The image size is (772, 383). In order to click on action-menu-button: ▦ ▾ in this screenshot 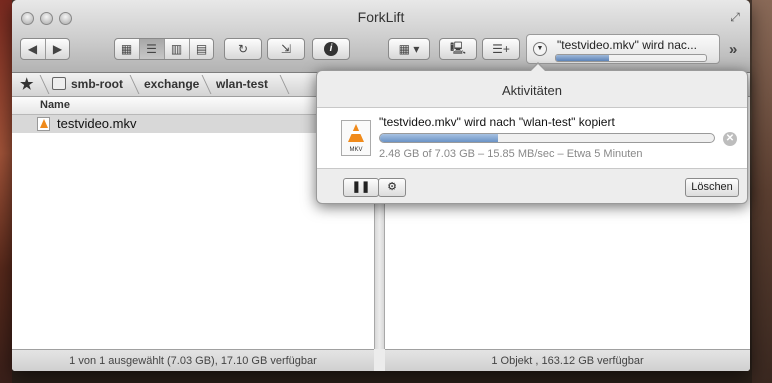, I will do `click(409, 49)`.